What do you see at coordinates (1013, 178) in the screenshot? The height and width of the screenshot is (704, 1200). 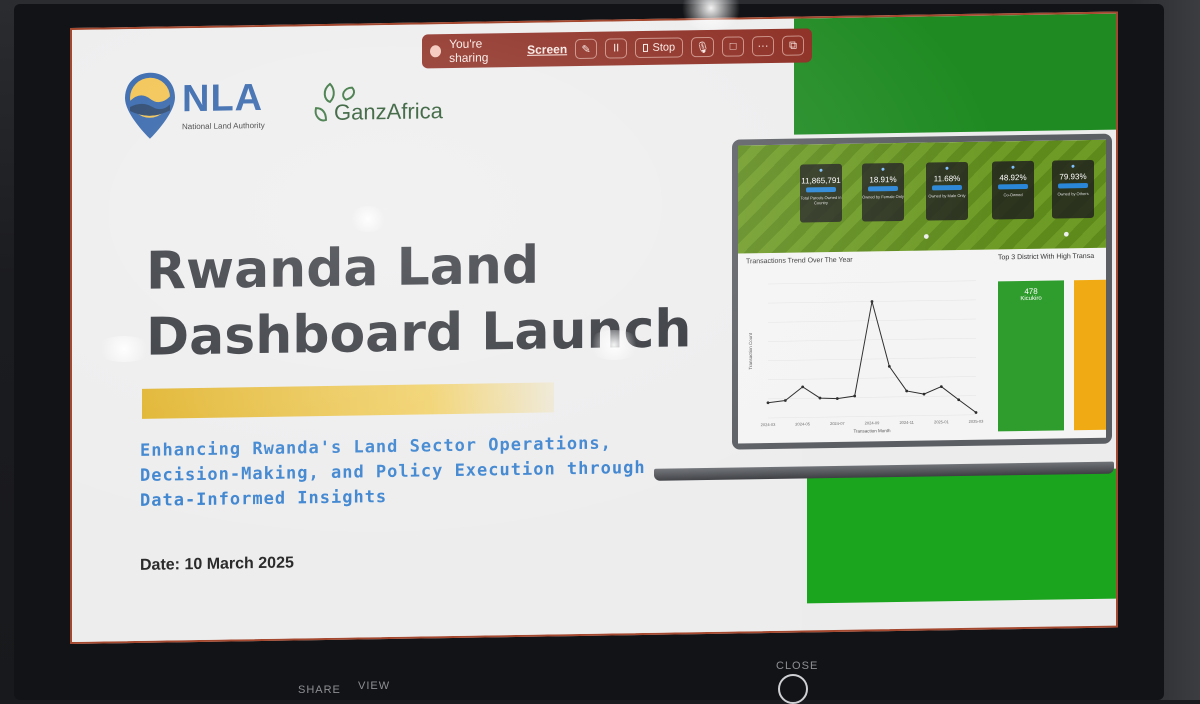 I see `kpi-value: 48.92%` at bounding box center [1013, 178].